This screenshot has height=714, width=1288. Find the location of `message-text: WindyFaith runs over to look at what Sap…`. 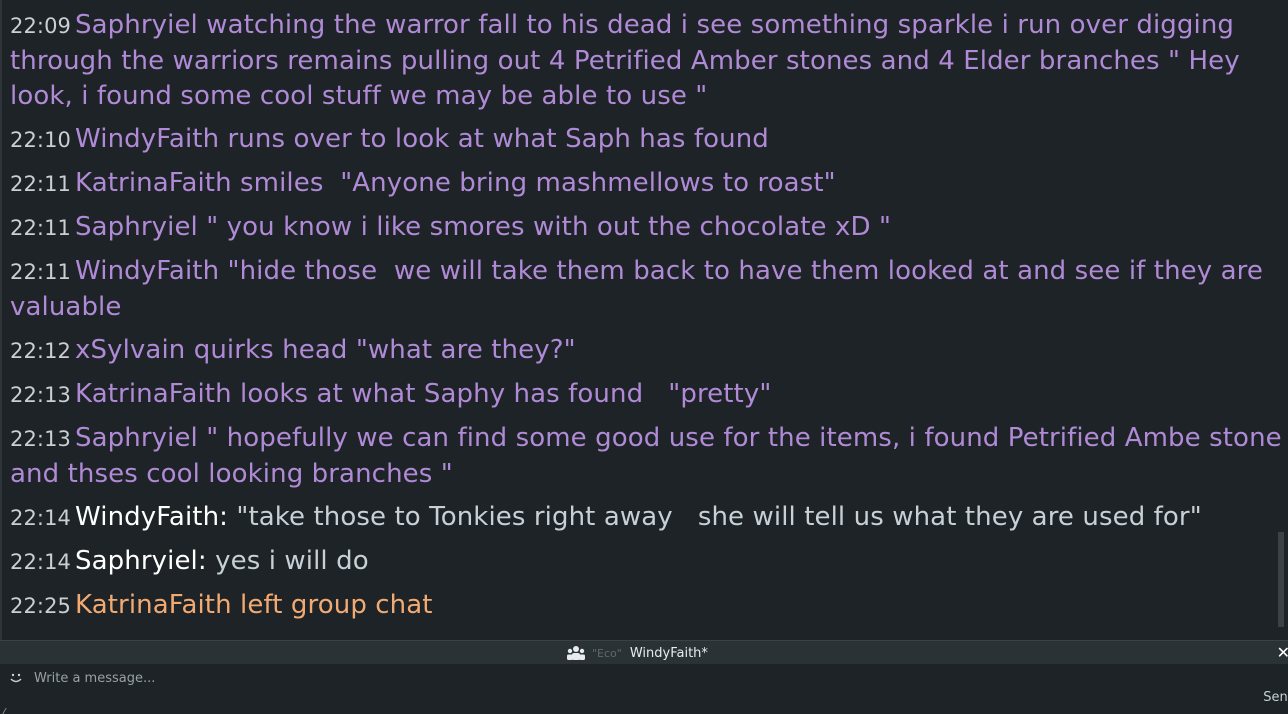

message-text: WindyFaith runs over to look at what Sap… is located at coordinates (422, 139).